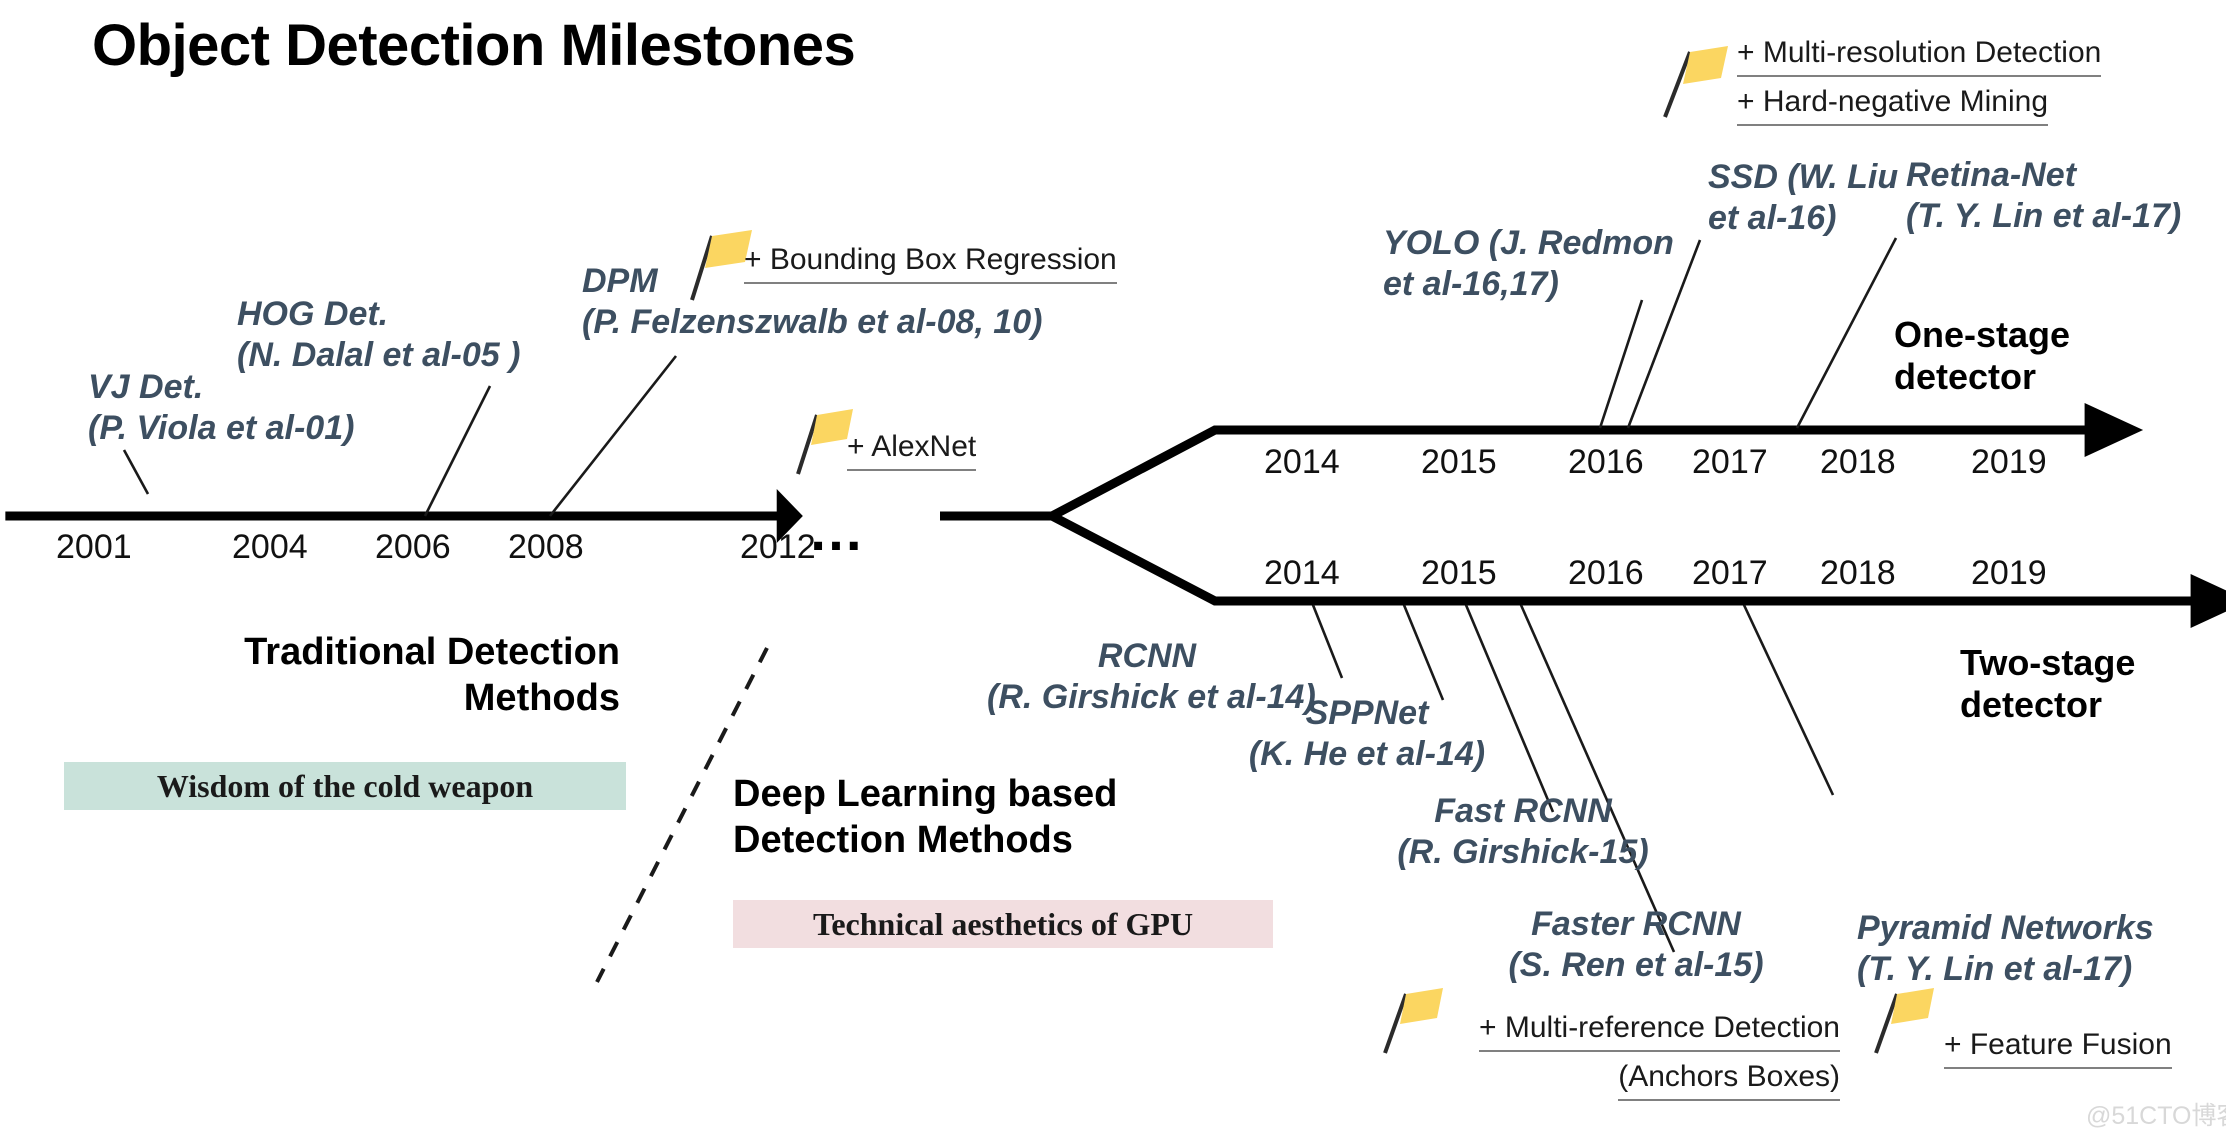 This screenshot has width=2226, height=1140. Describe the element at coordinates (457, 451) in the screenshot. I see `leader-hog` at that location.